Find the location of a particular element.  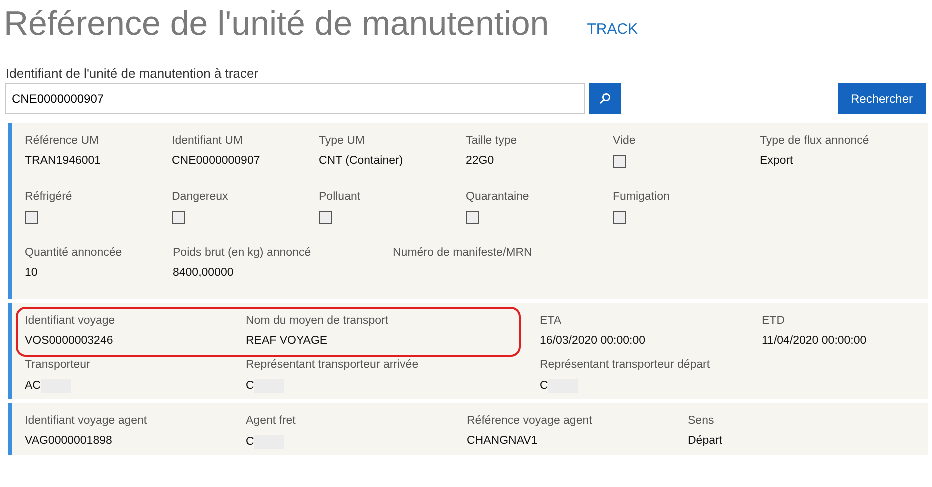

field-label: Poids brut (en kg) annoncé is located at coordinates (242, 253).